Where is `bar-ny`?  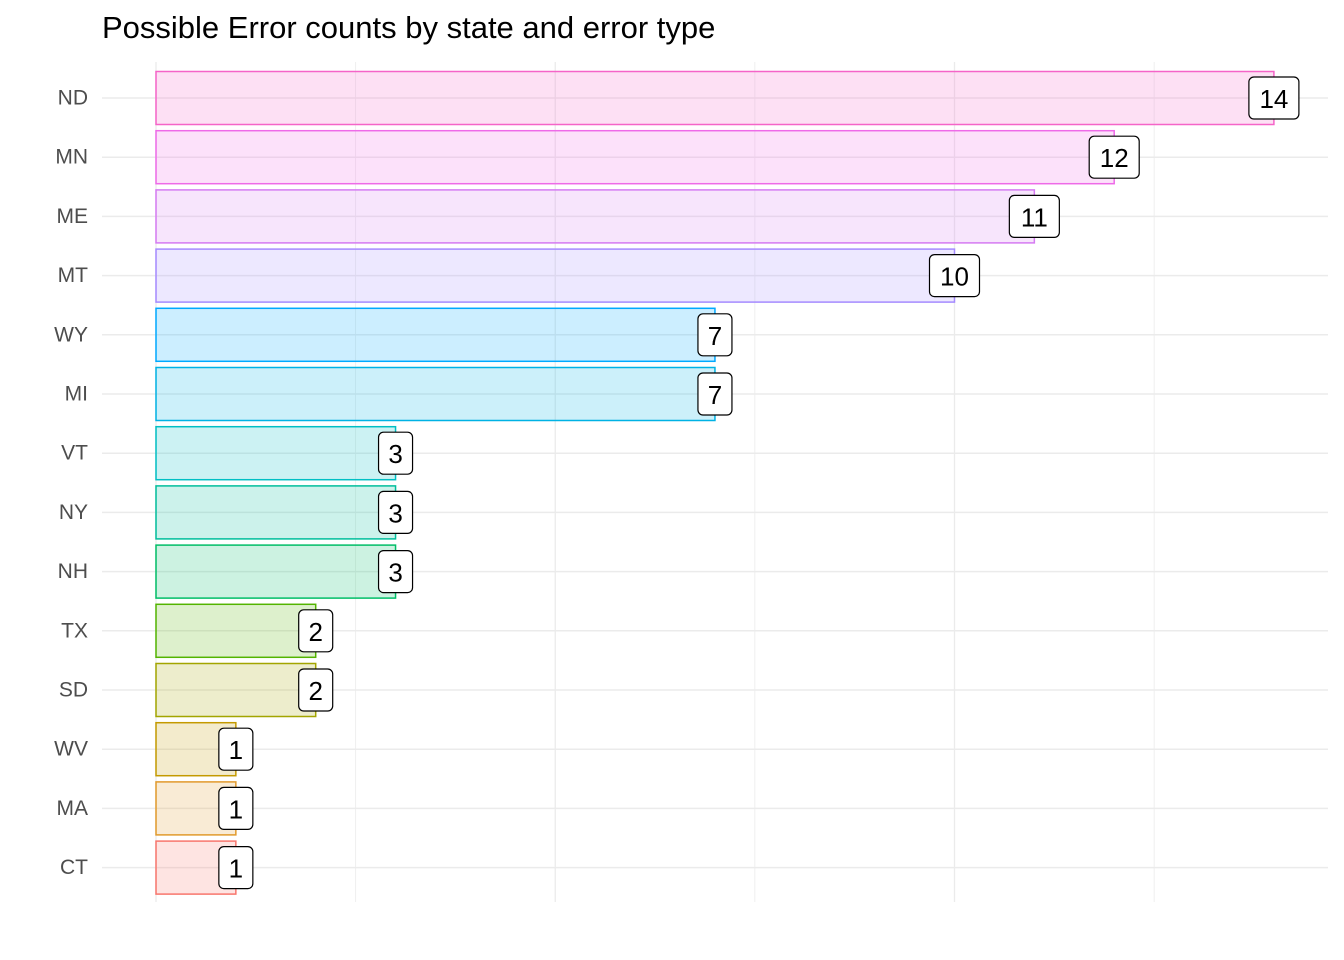
bar-ny is located at coordinates (276, 512).